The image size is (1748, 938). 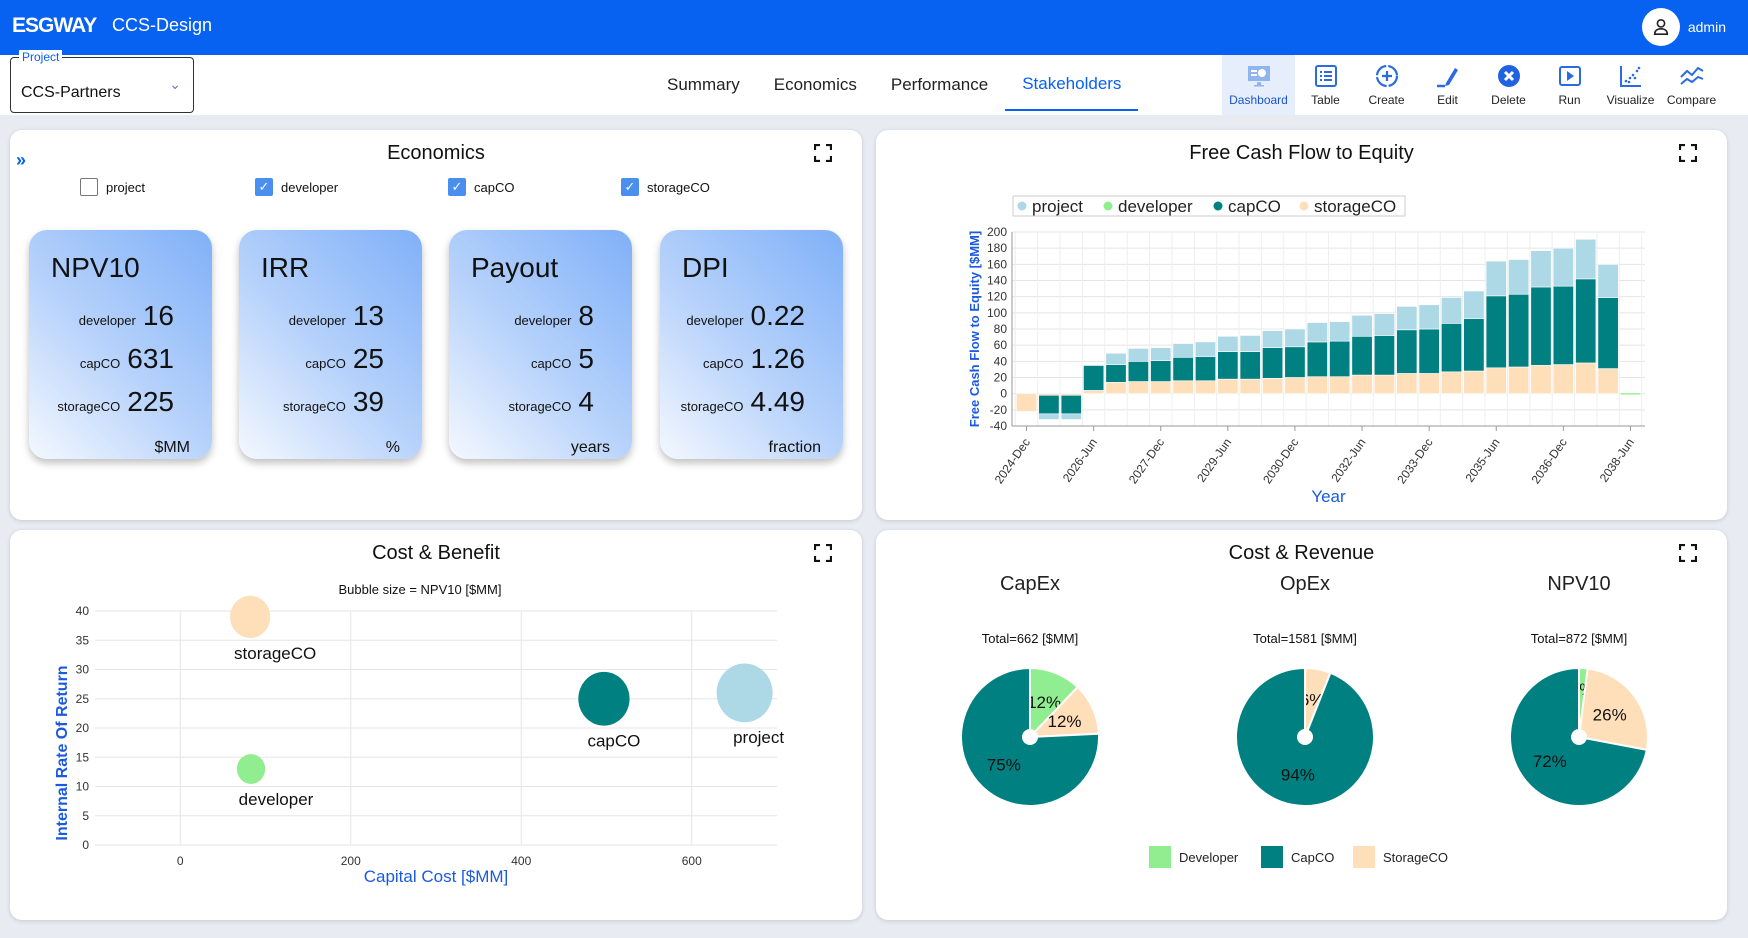 I want to click on metric-row-value: 16, so click(x=158, y=315).